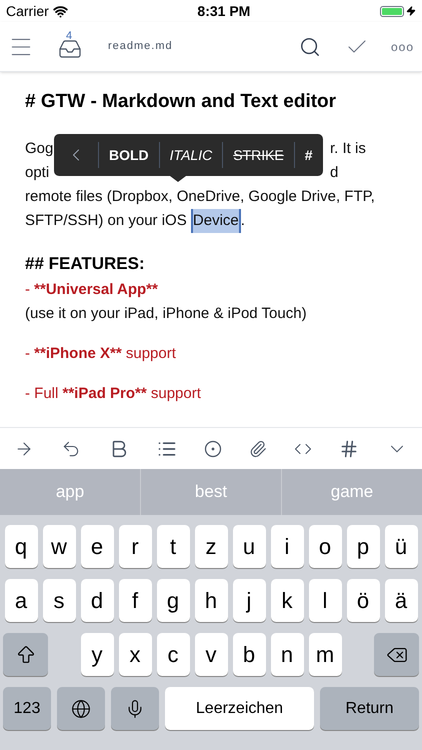  What do you see at coordinates (258, 449) in the screenshot?
I see `paperclip-icon` at bounding box center [258, 449].